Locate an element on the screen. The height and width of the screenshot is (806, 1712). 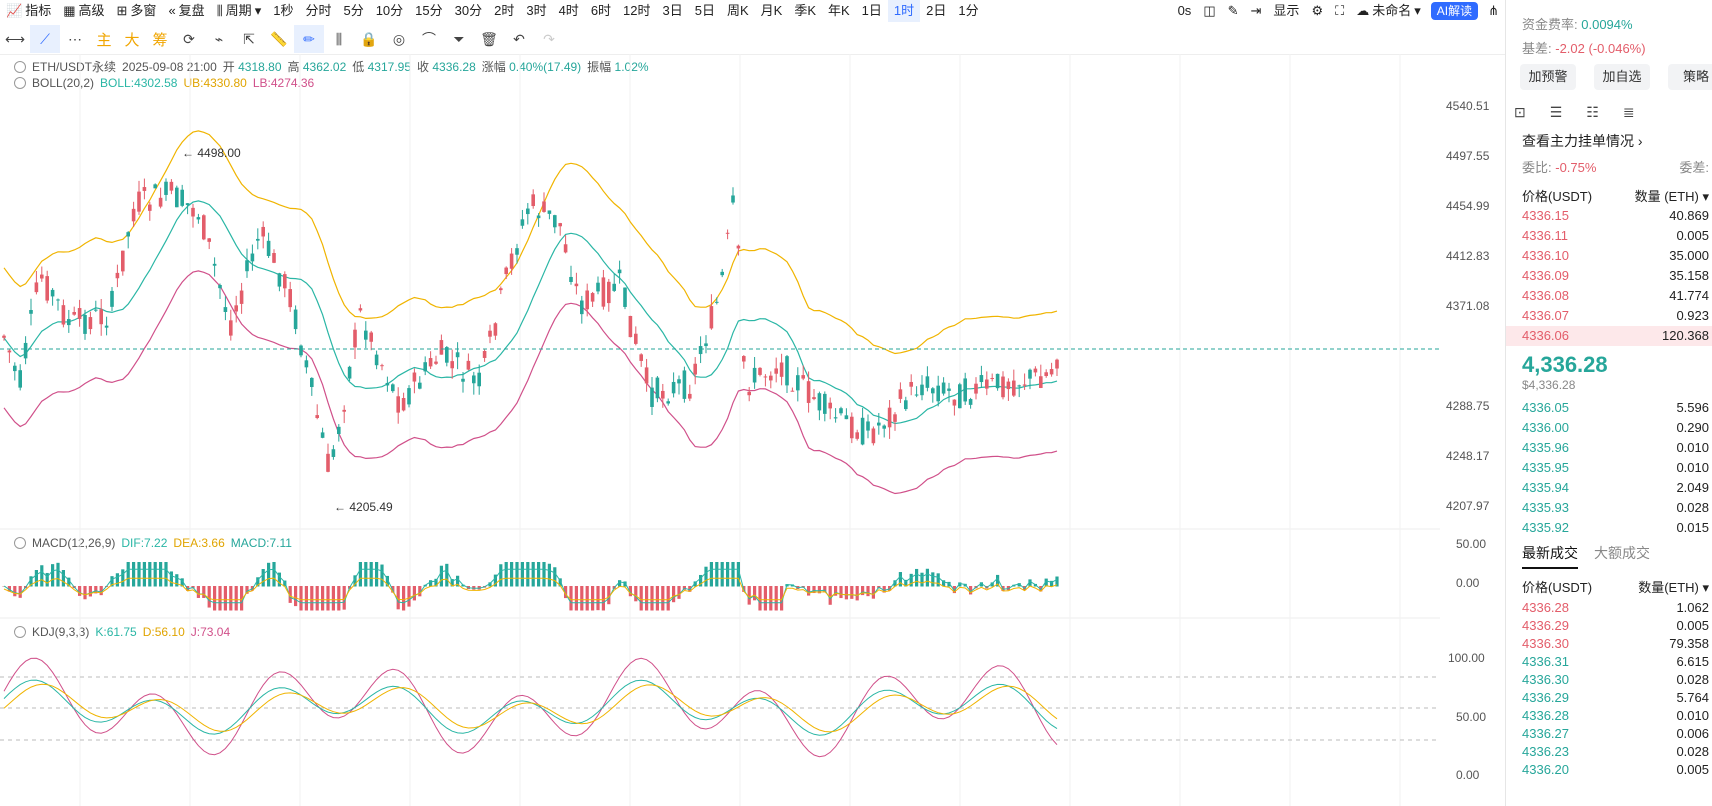
book-view-list-icon: ≣ is located at coordinates (1629, 112).